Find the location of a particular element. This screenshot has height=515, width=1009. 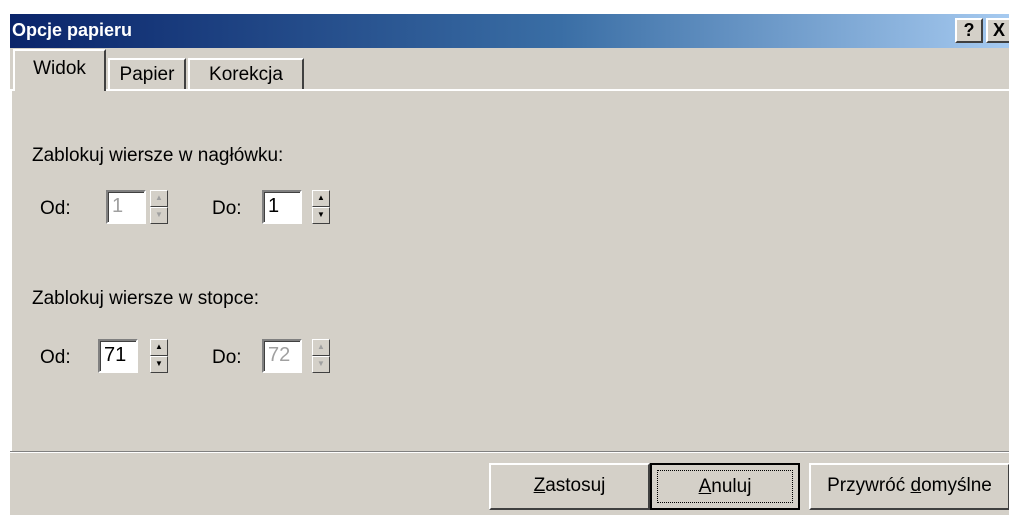

tab-korekcja: Korekcja is located at coordinates (246, 74).